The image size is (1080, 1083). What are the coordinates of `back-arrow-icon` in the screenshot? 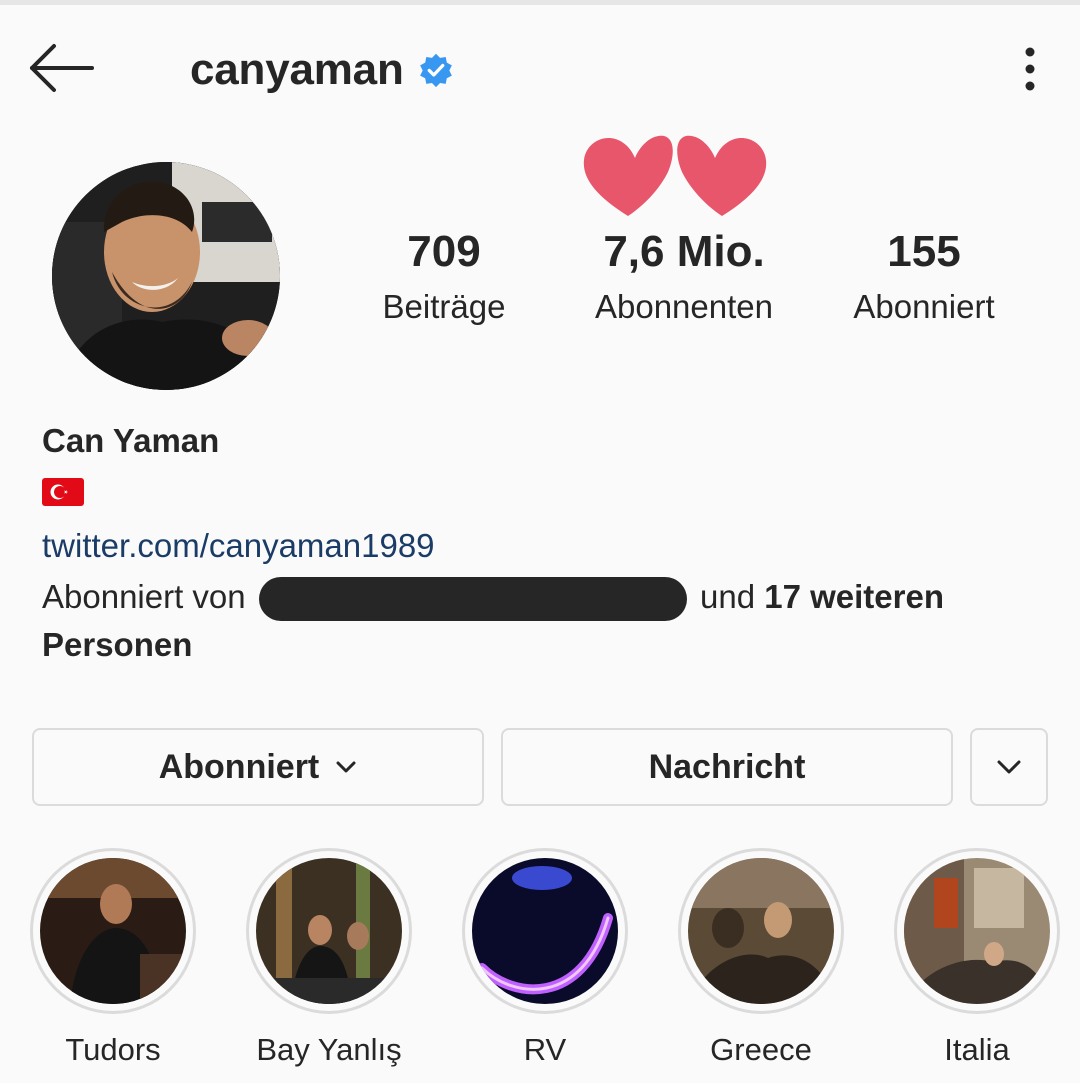 It's located at (62, 68).